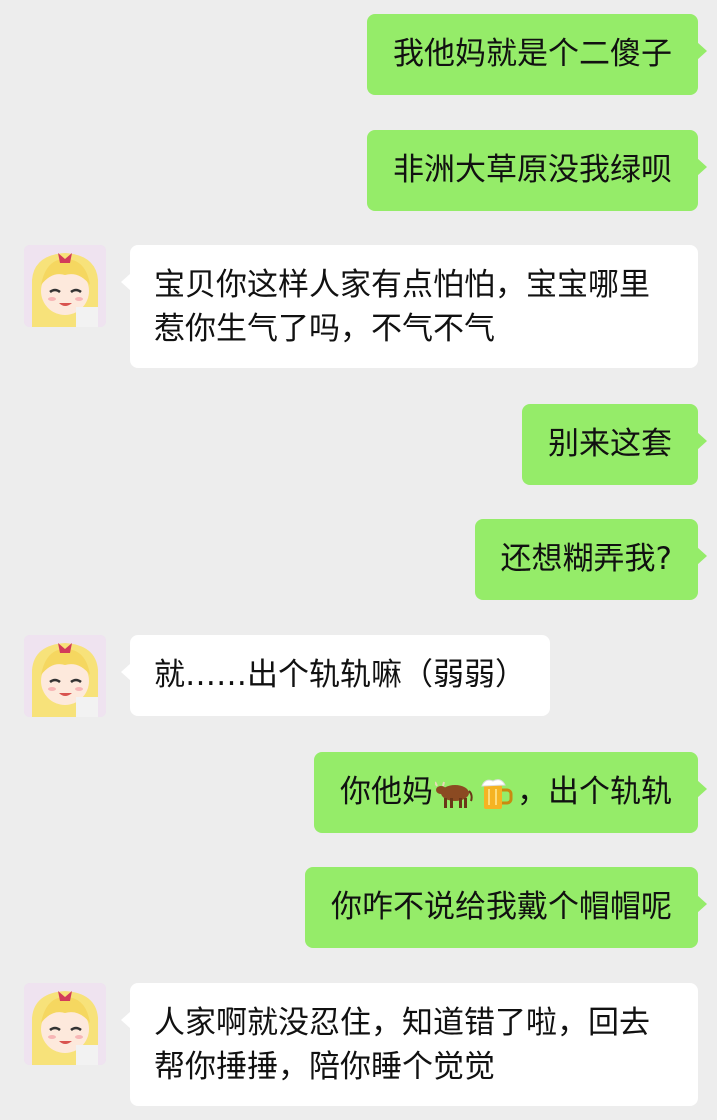 Image resolution: width=717 pixels, height=1120 pixels. Describe the element at coordinates (614, 444) in the screenshot. I see `outgoing-message: 别来这套` at that location.